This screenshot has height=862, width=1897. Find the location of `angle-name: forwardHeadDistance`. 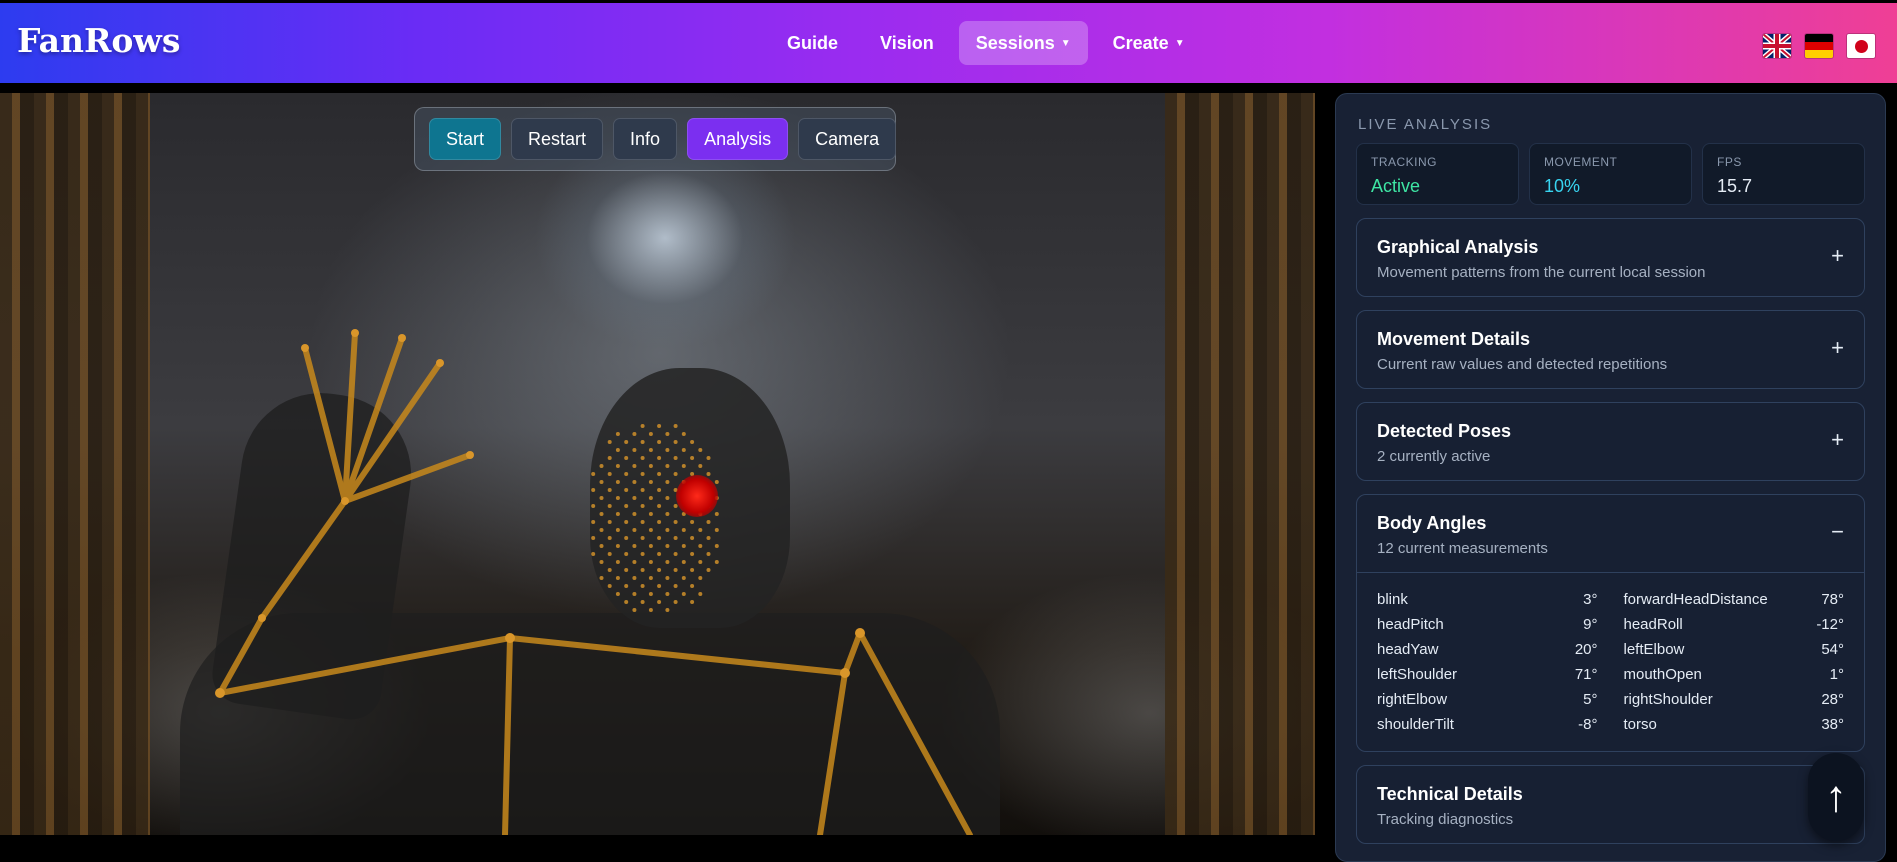

angle-name: forwardHeadDistance is located at coordinates (1695, 599).